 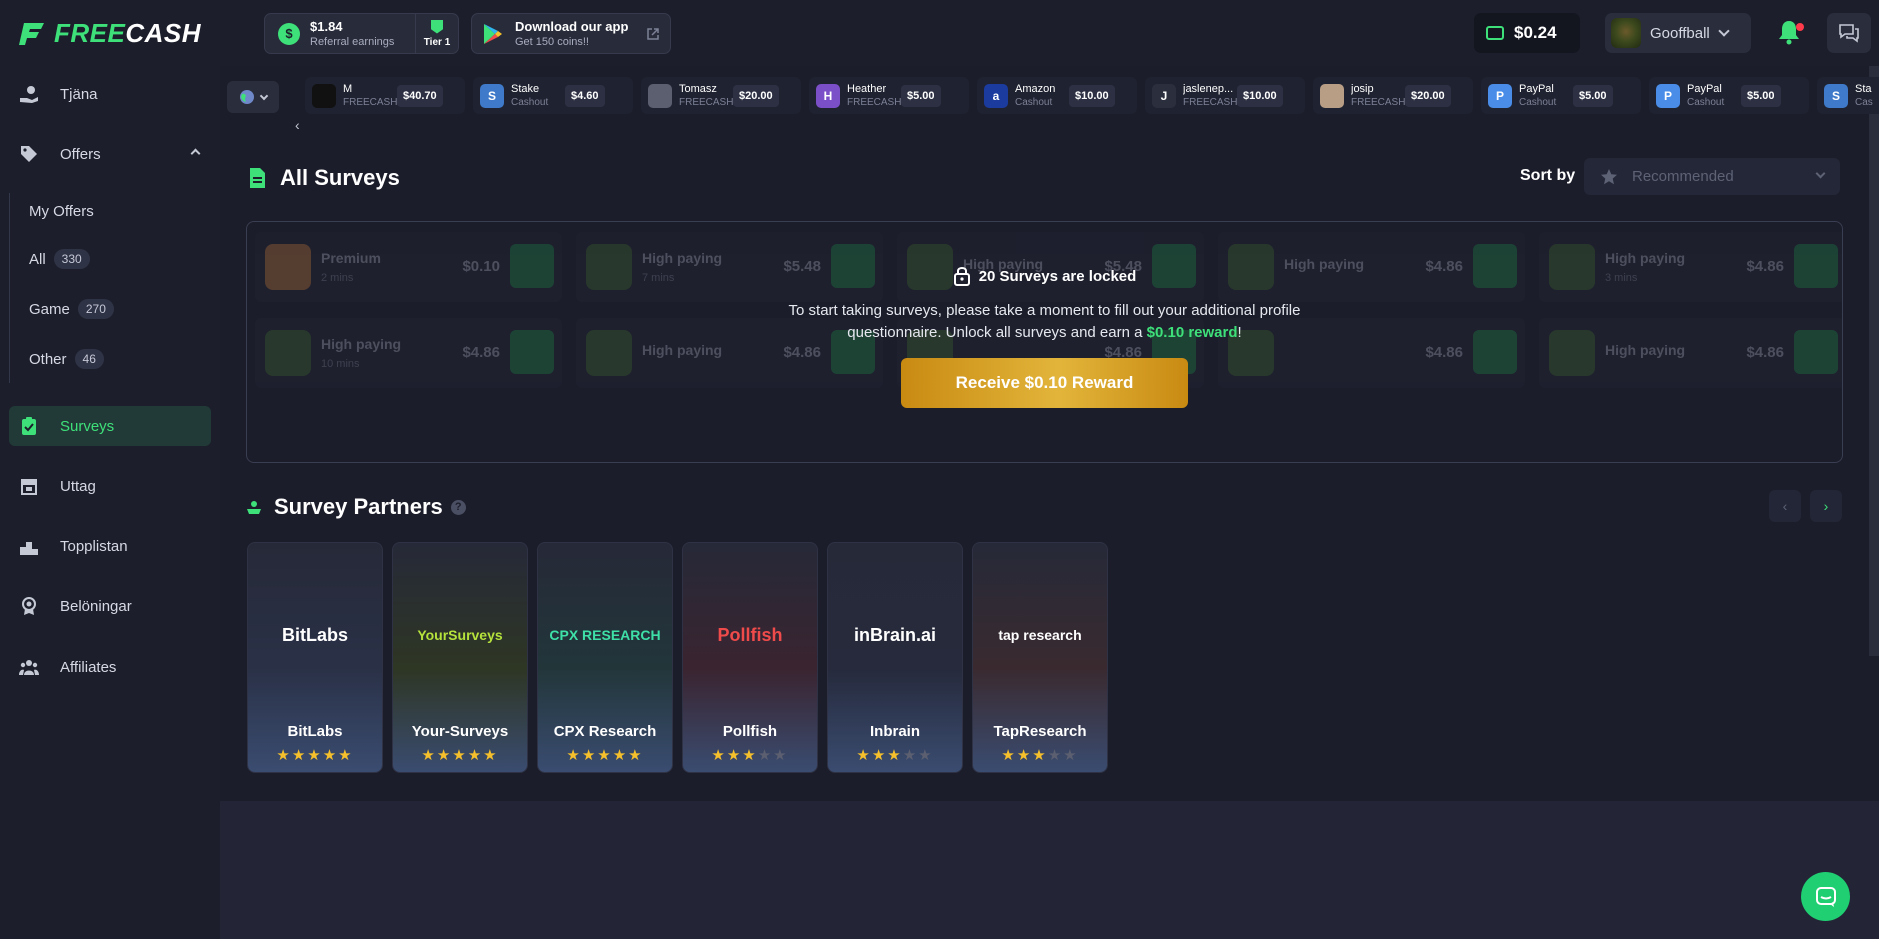 I want to click on partner-card: CPX RESEARCH CPX Research ★★★★★, so click(x=605, y=657).